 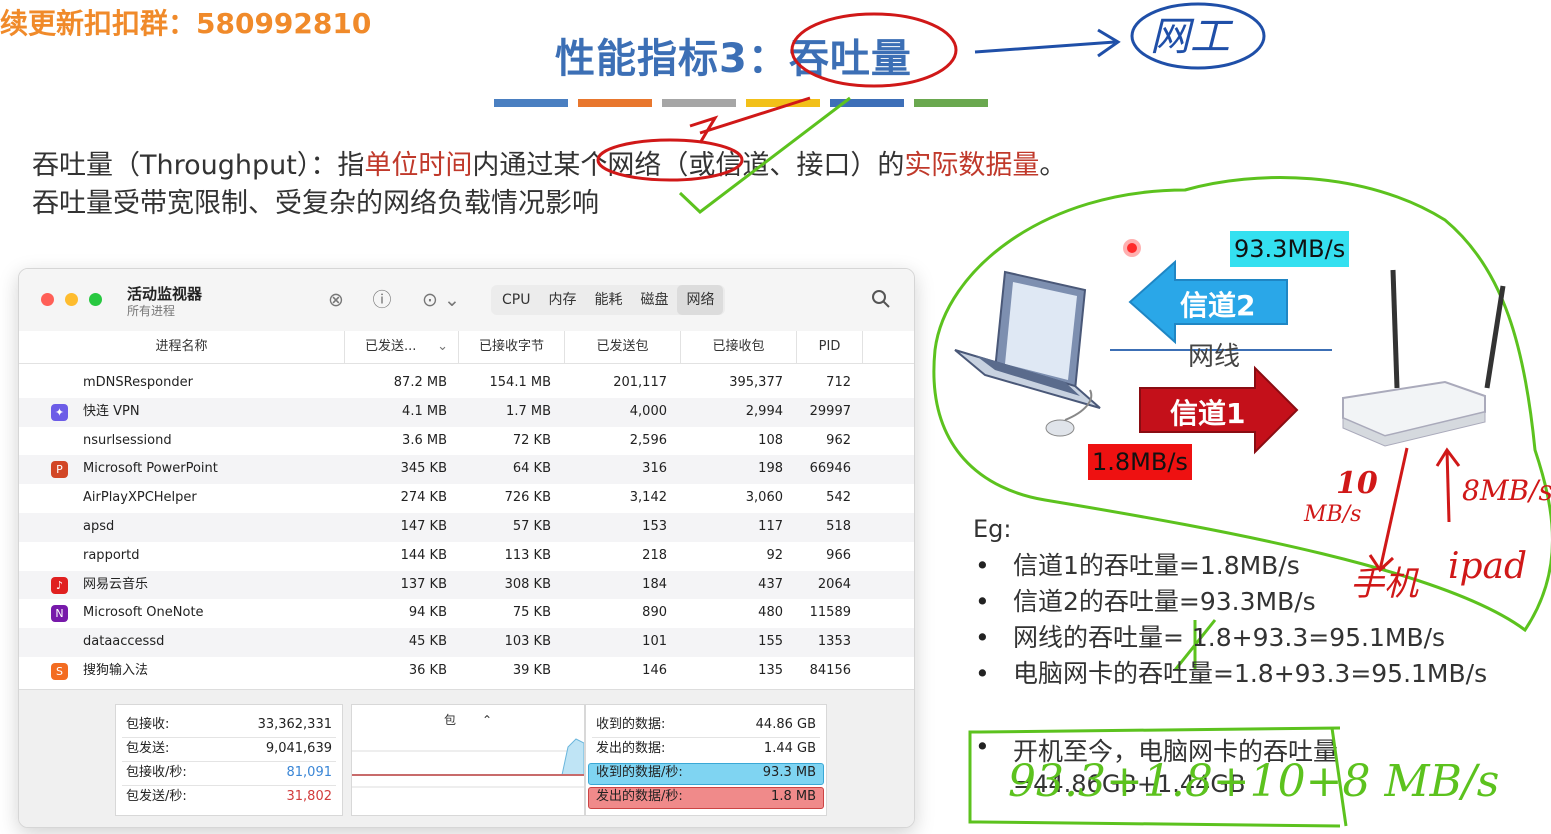 I want to click on process-name-cell: 快连 VPN, so click(x=111, y=411).